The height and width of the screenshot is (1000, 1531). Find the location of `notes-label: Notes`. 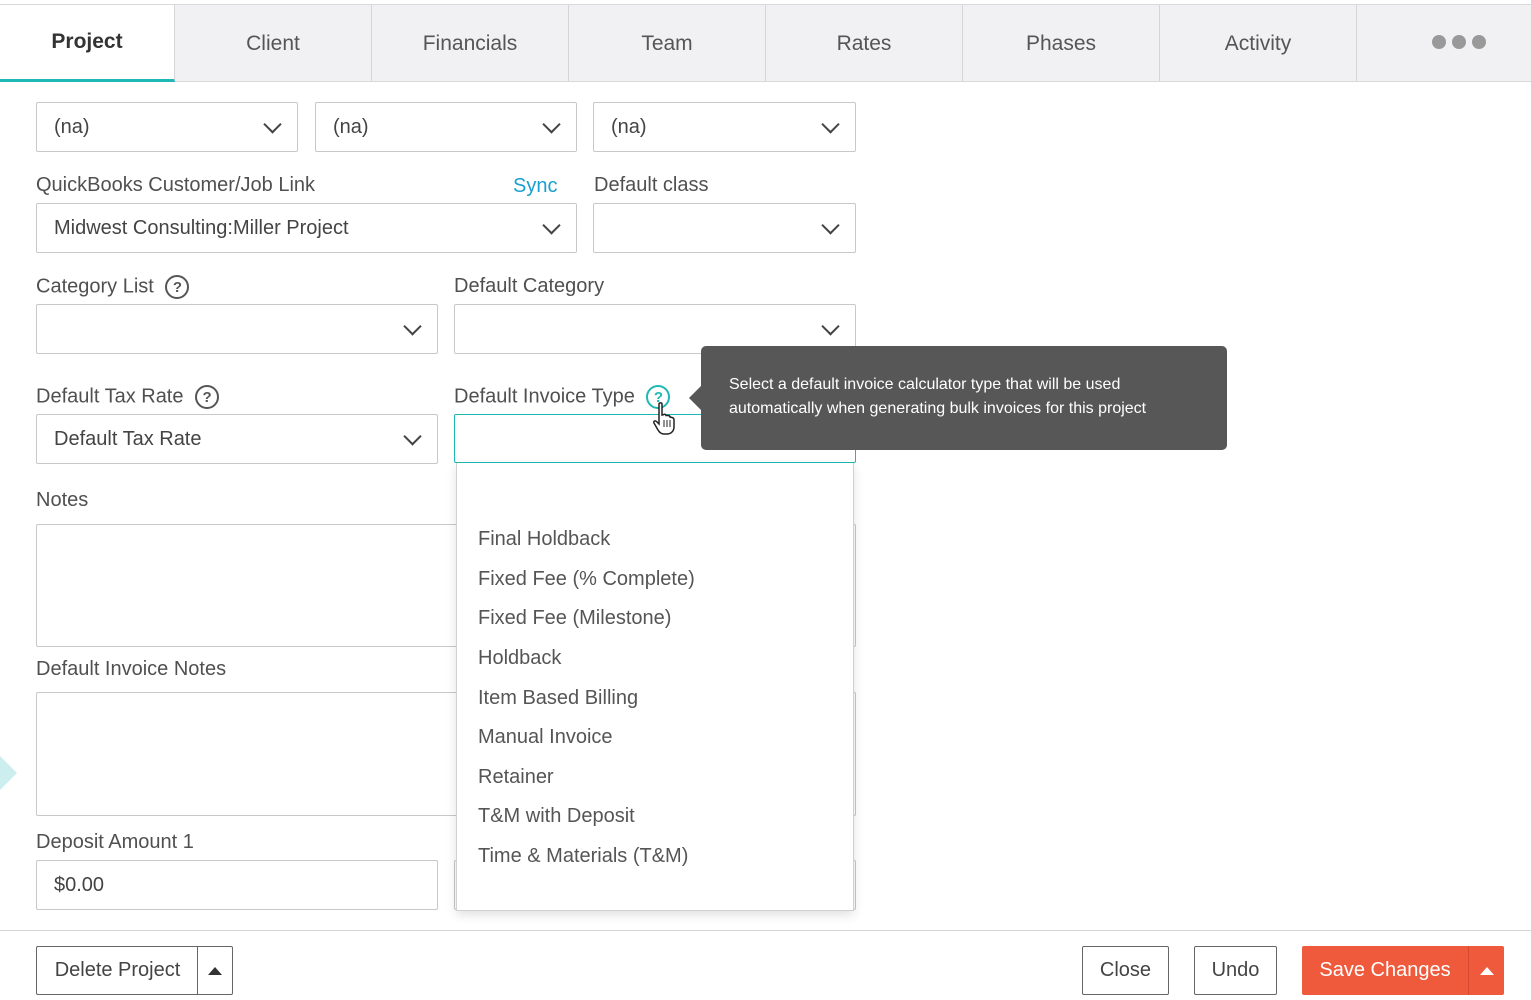

notes-label: Notes is located at coordinates (62, 500).